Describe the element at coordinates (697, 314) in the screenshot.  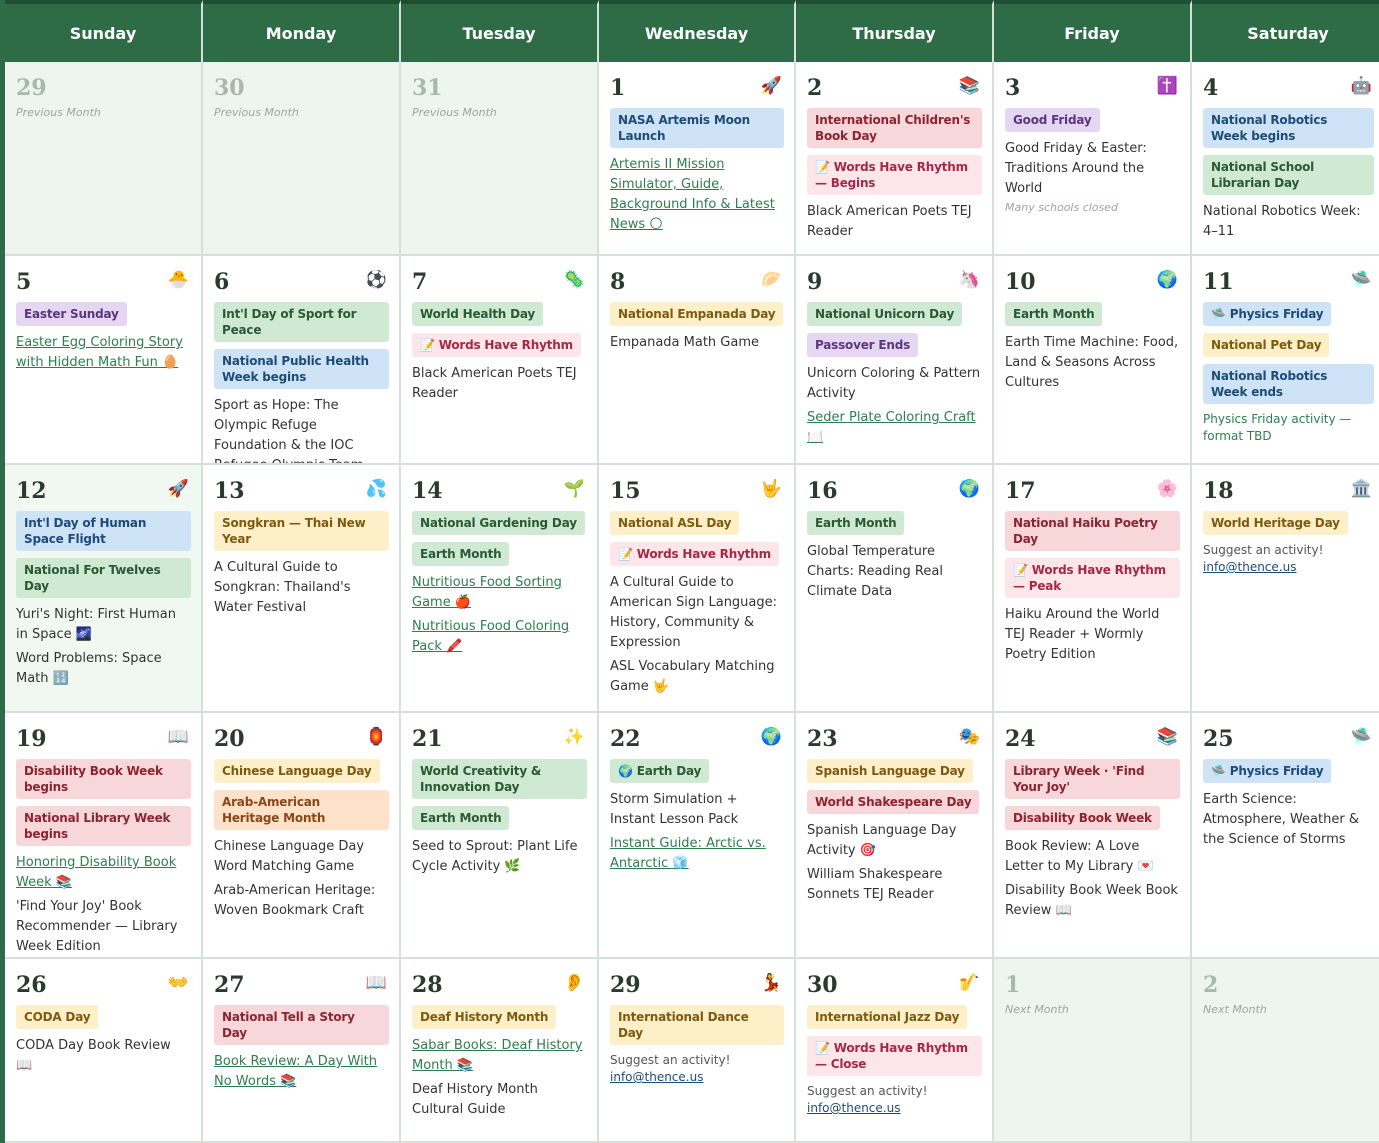
I see `event-tag: National Empanada Day` at that location.